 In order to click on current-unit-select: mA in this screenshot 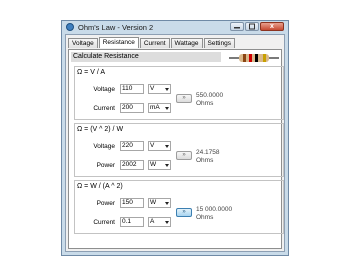, I will do `click(159, 108)`.